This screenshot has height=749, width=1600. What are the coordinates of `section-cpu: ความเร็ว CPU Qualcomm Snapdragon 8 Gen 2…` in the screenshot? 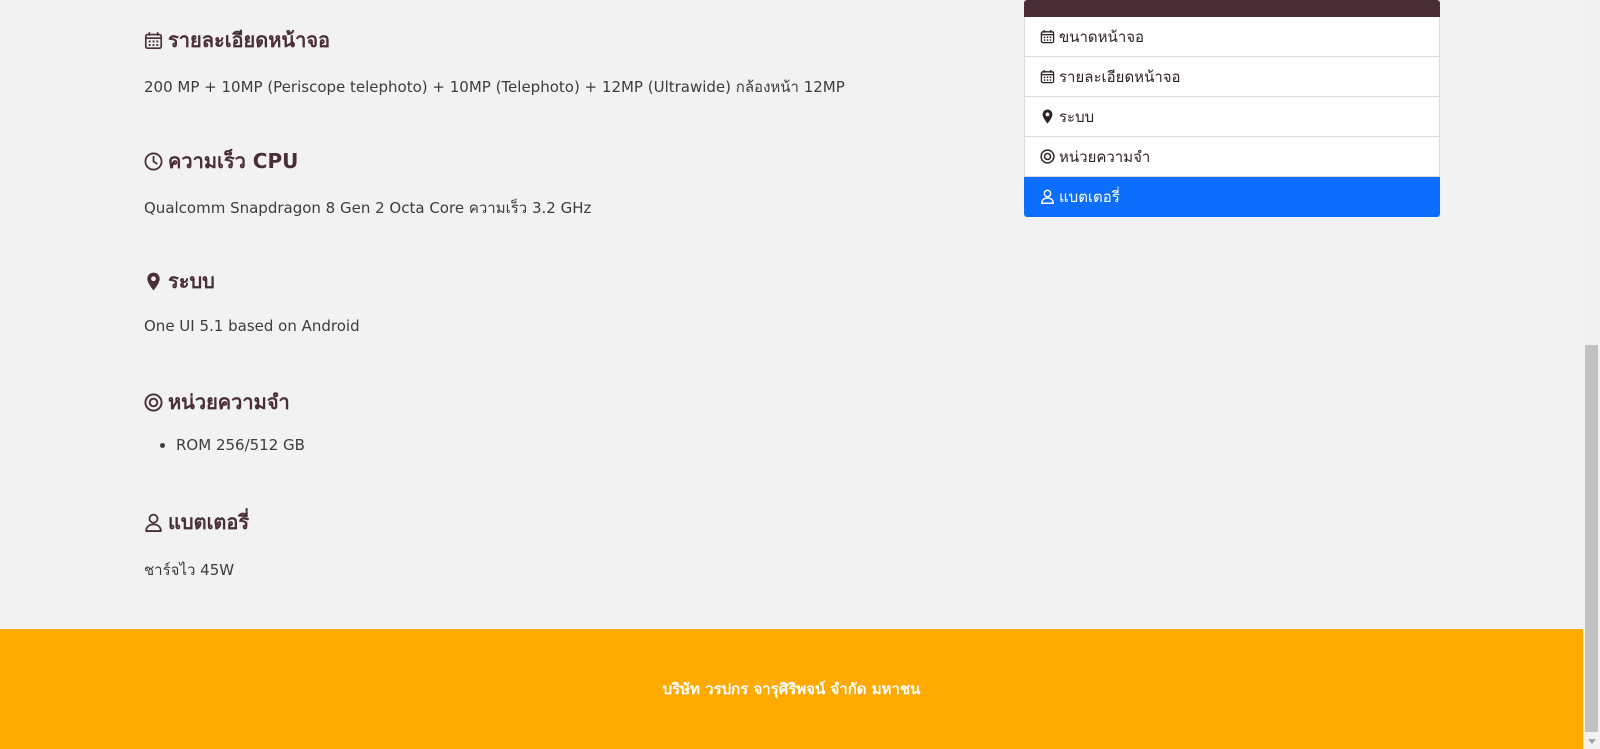 It's located at (367, 182).